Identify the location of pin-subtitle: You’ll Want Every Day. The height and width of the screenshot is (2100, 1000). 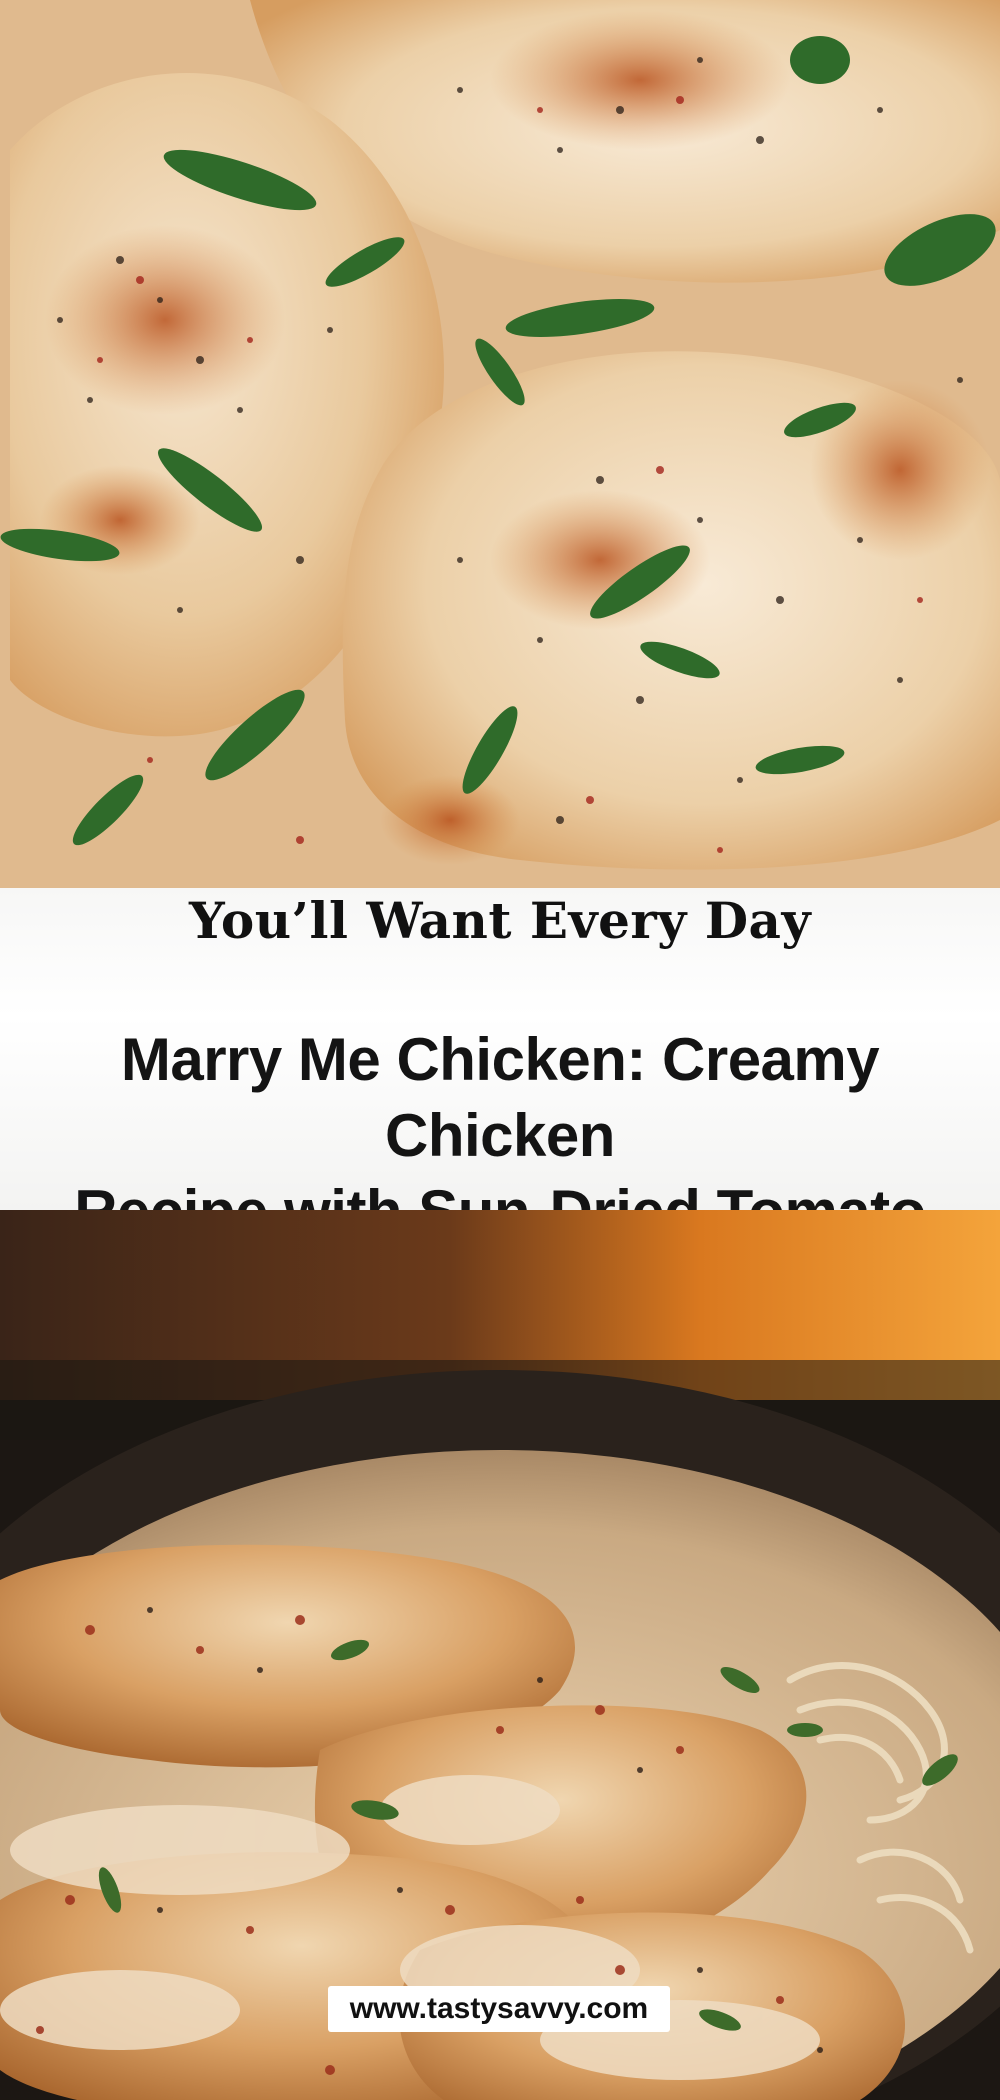
(500, 920).